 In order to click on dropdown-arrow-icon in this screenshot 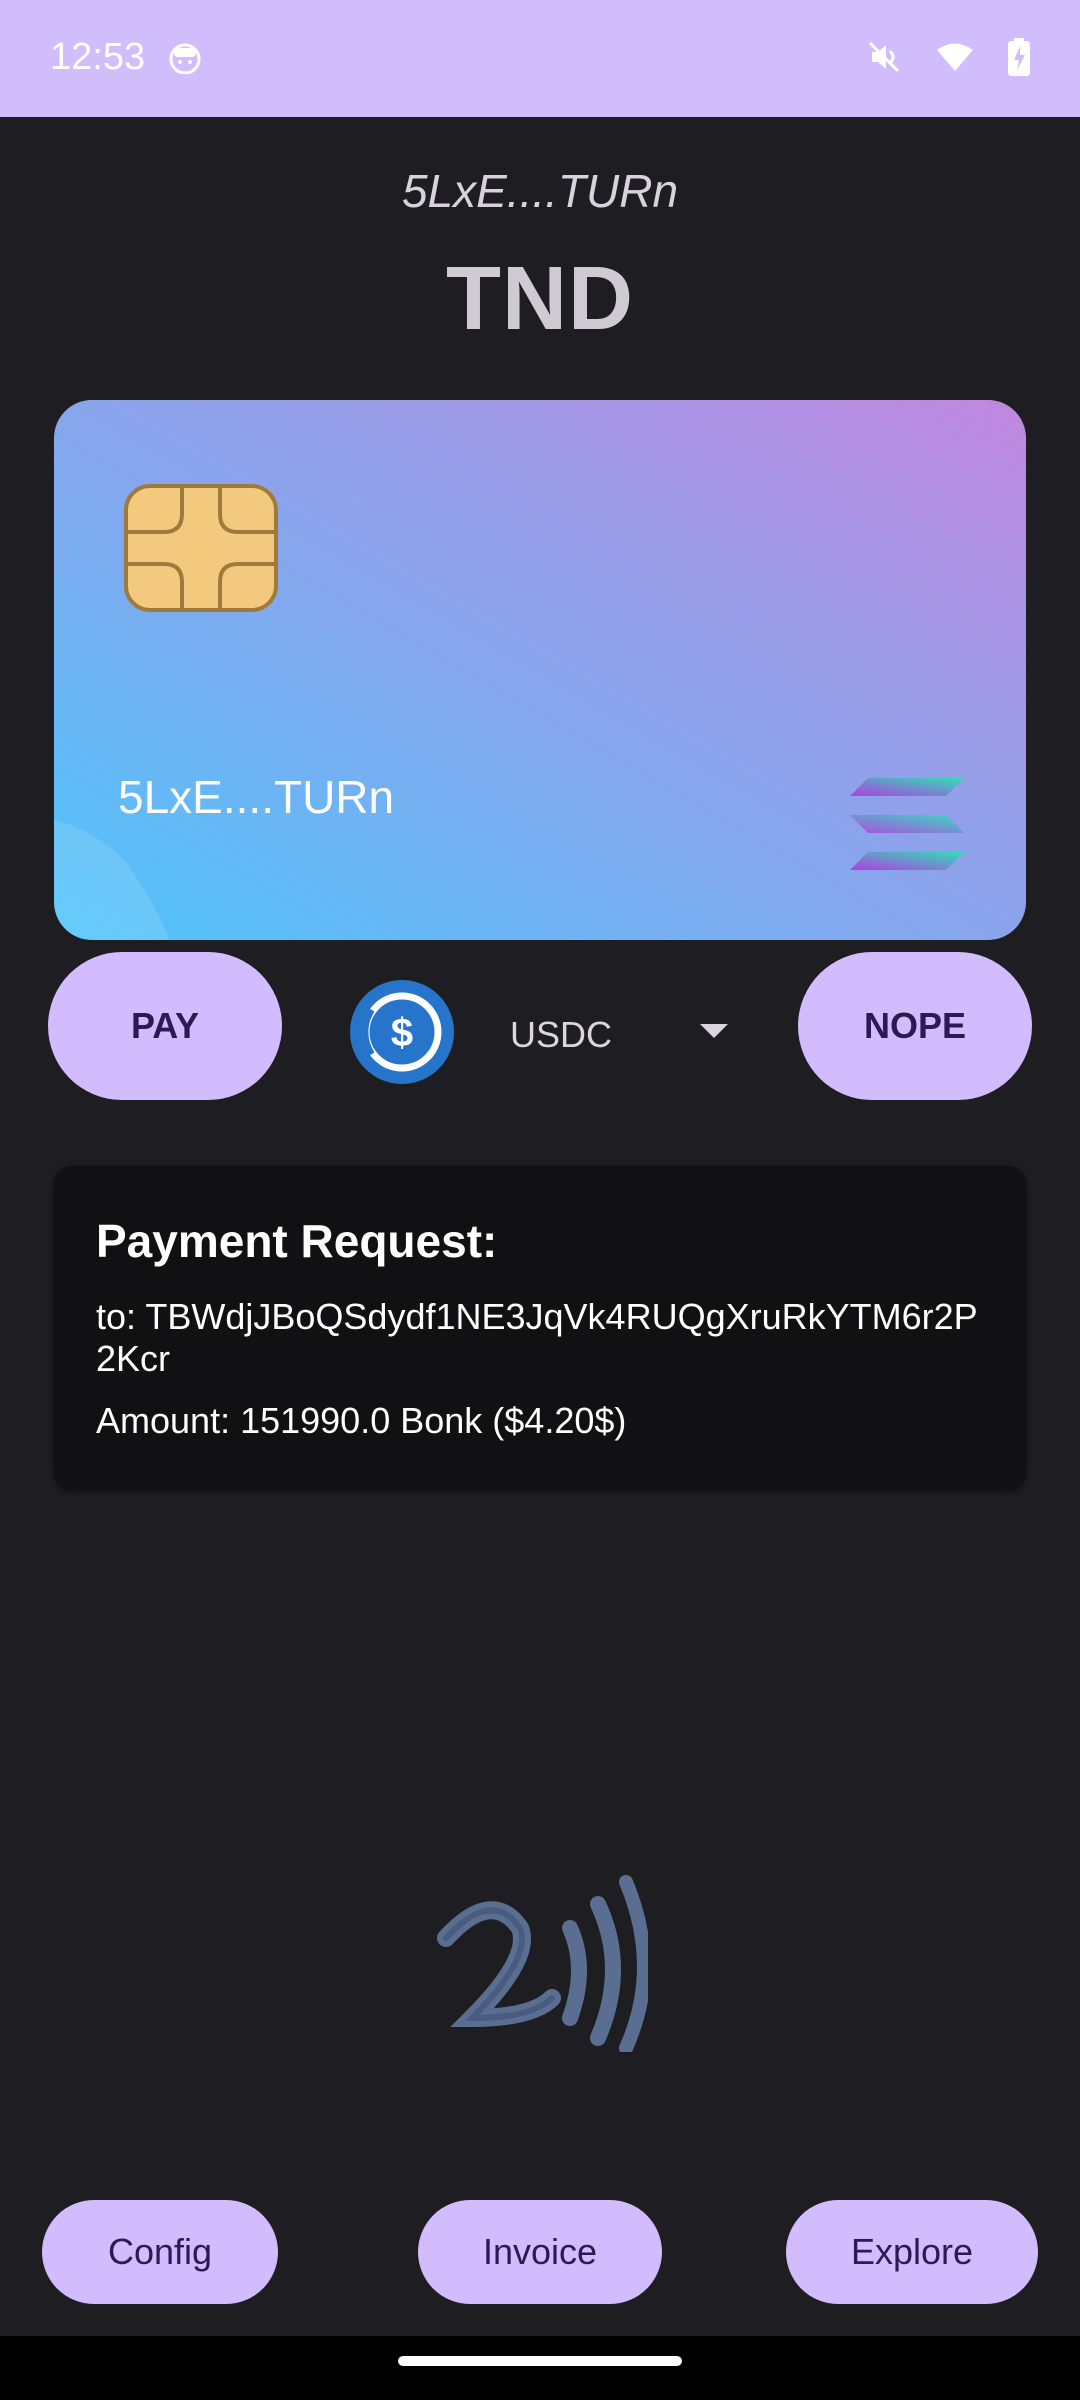, I will do `click(714, 1032)`.